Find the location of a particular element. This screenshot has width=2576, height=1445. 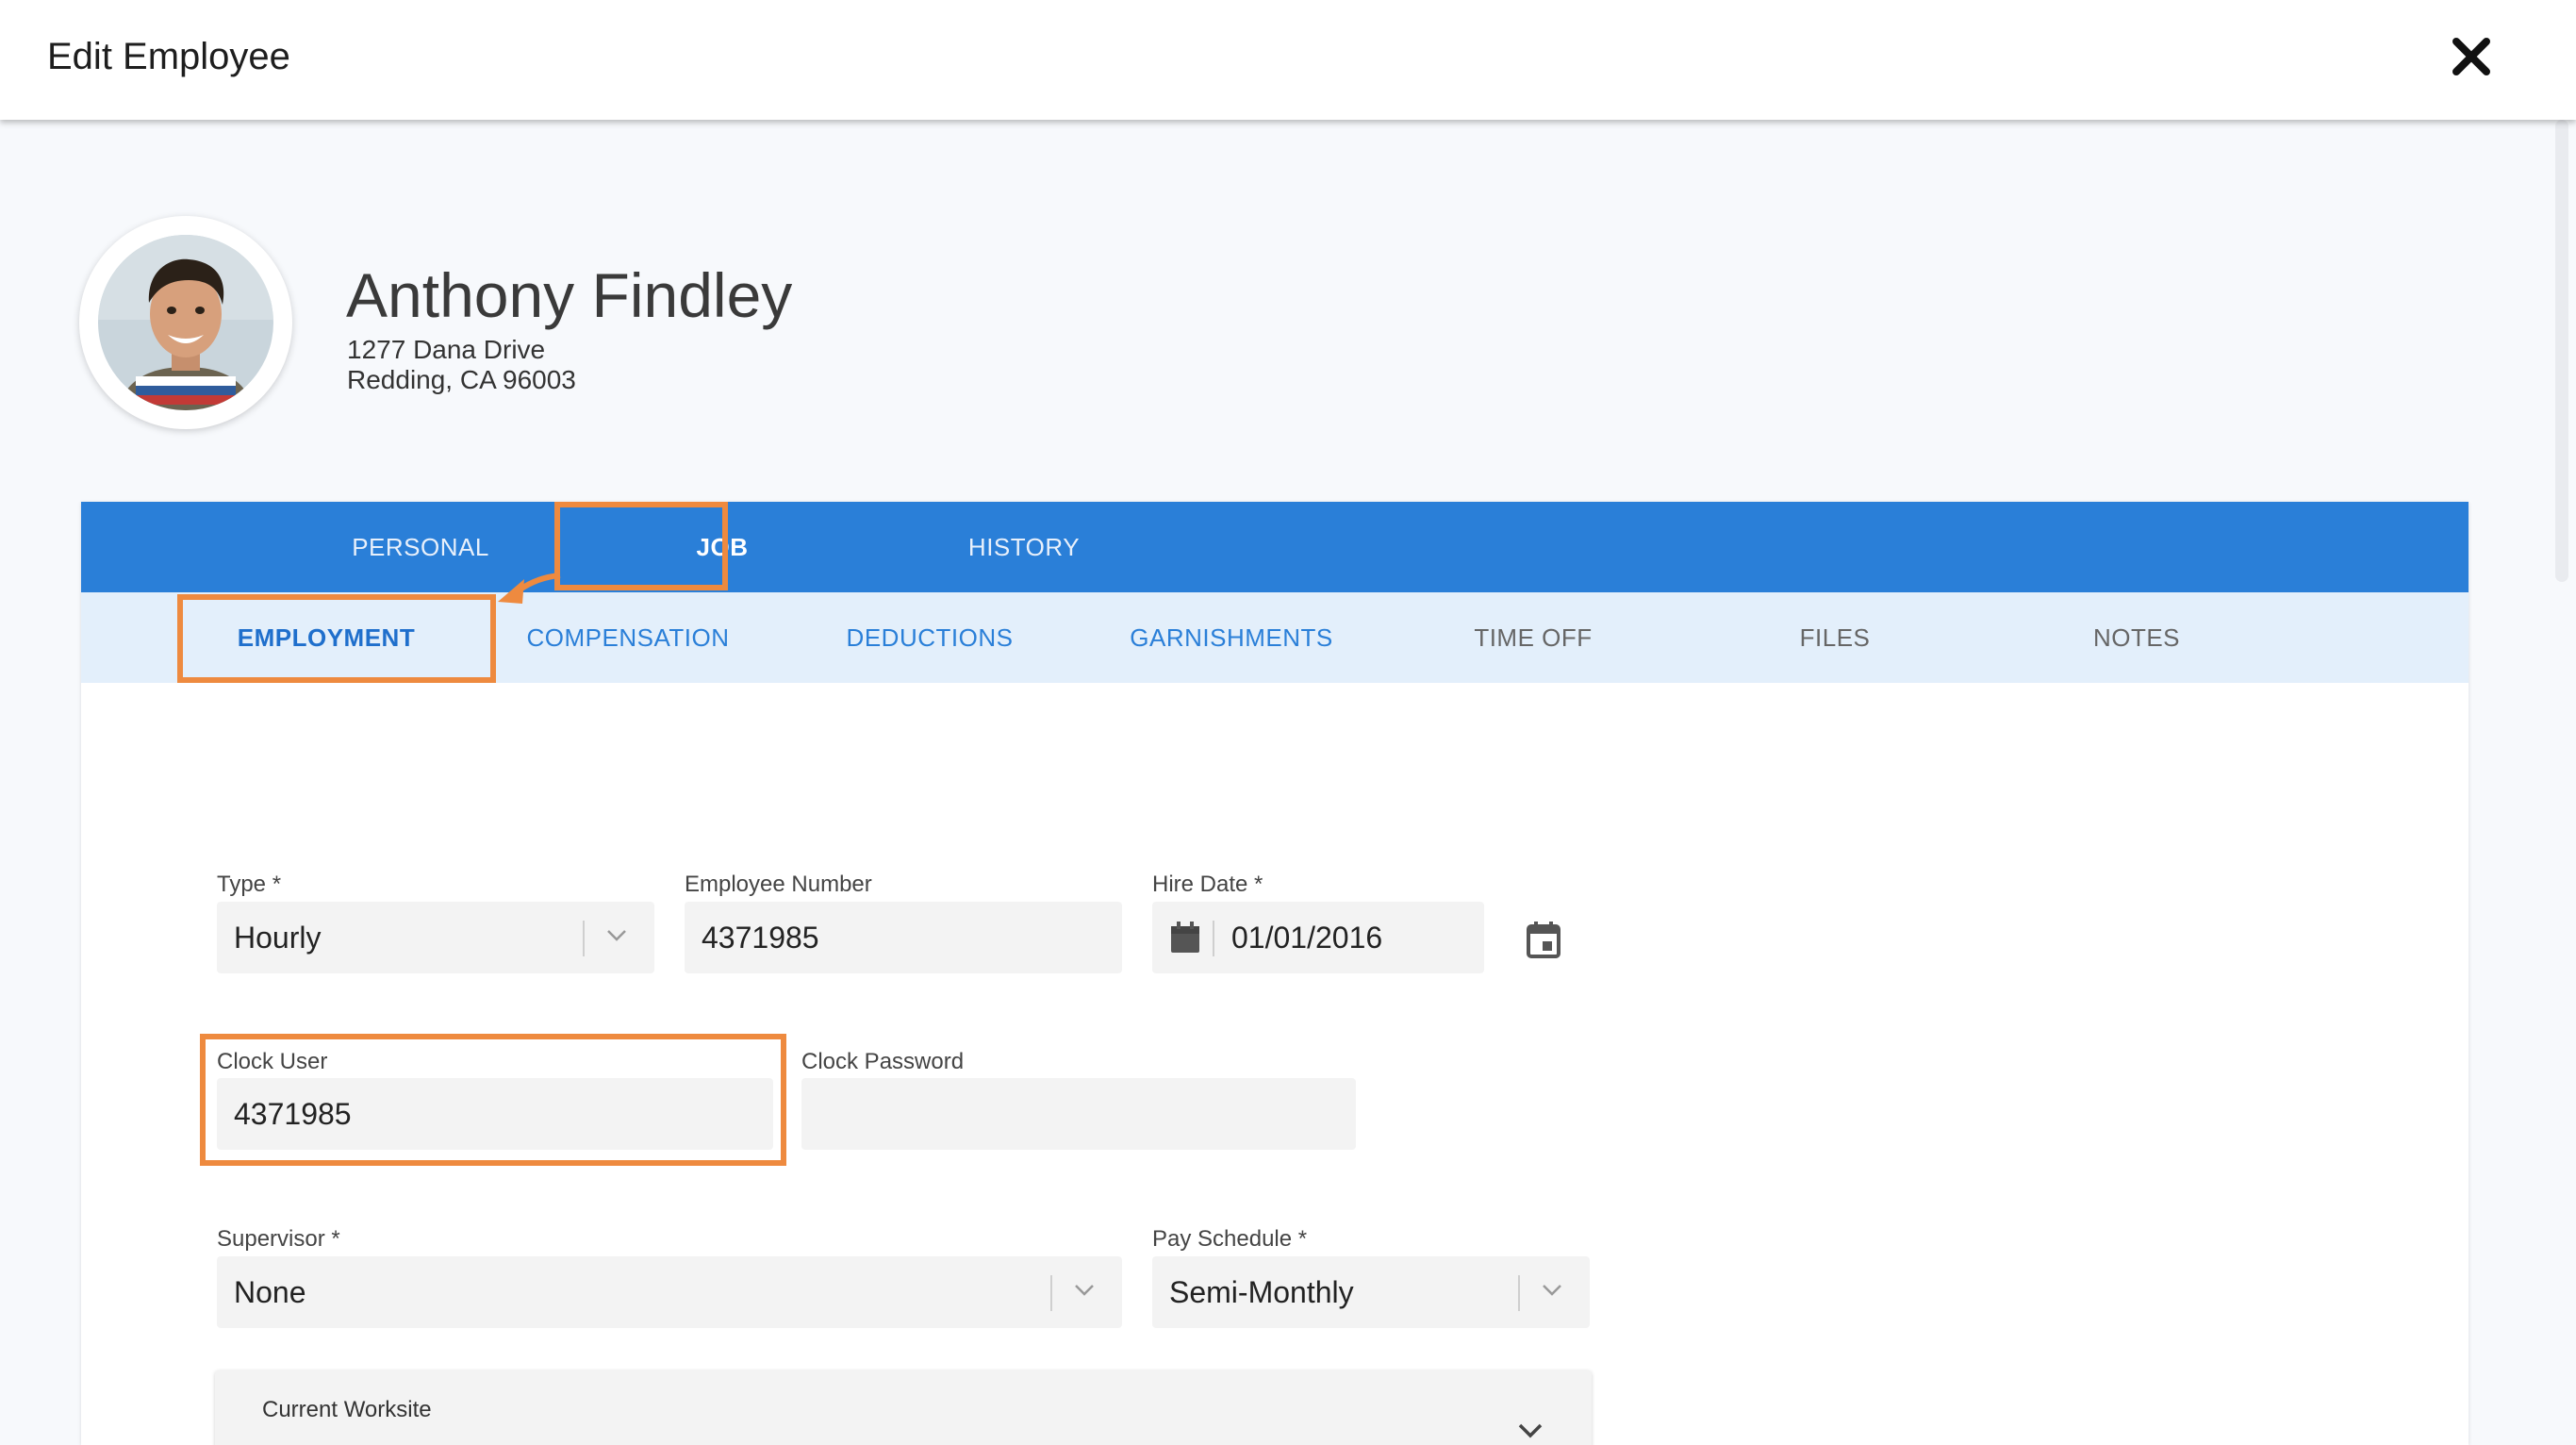

avatar-photo is located at coordinates (185, 322).